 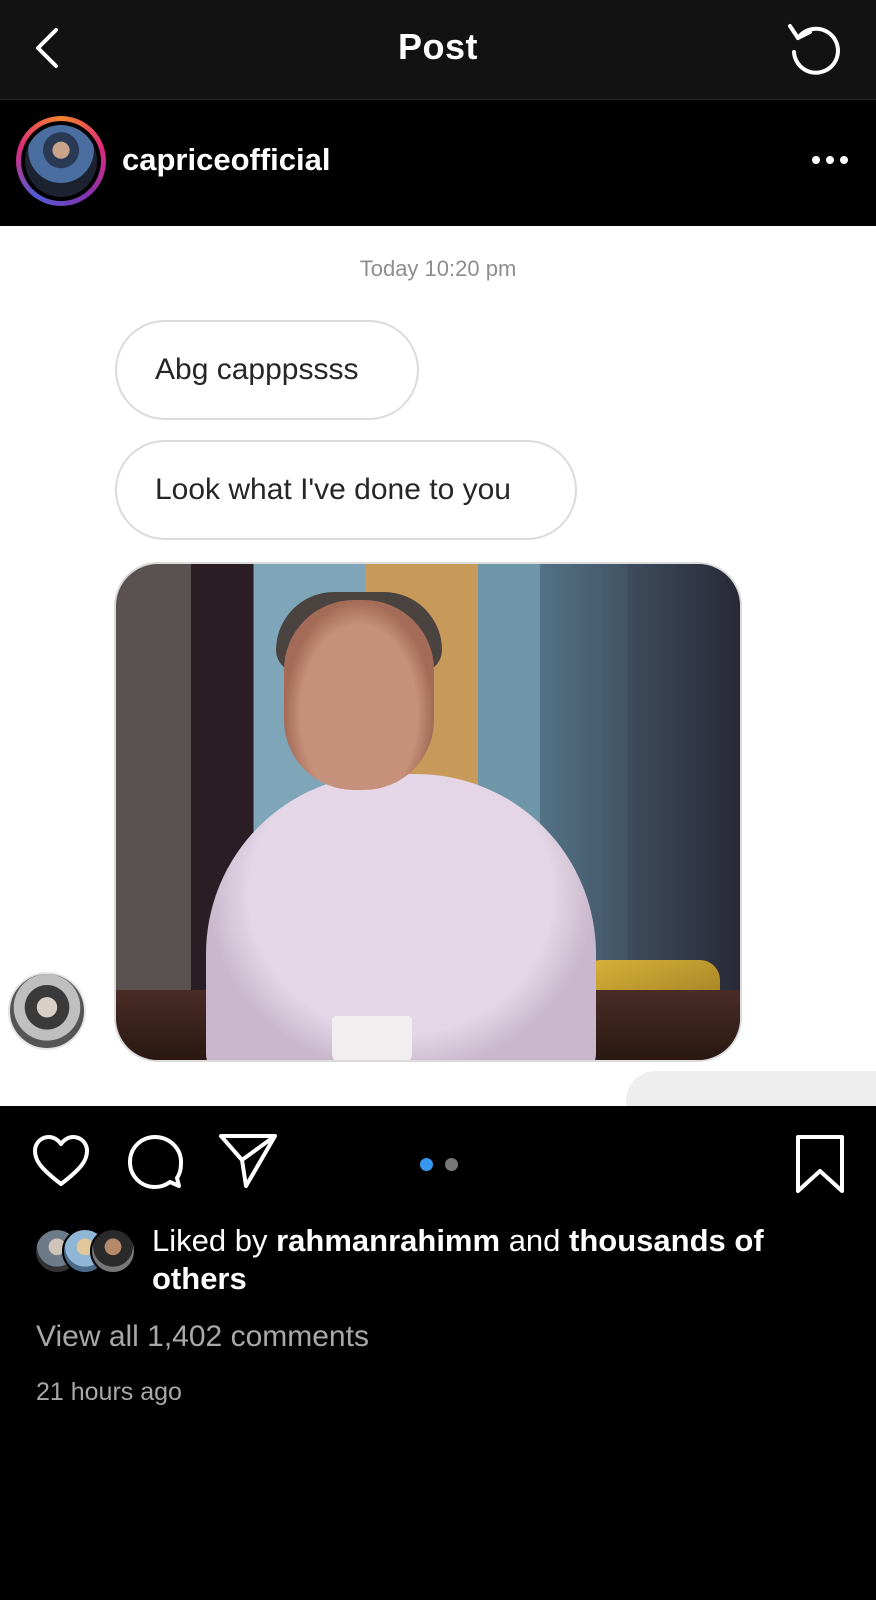 I want to click on author-avatar, so click(x=61, y=161).